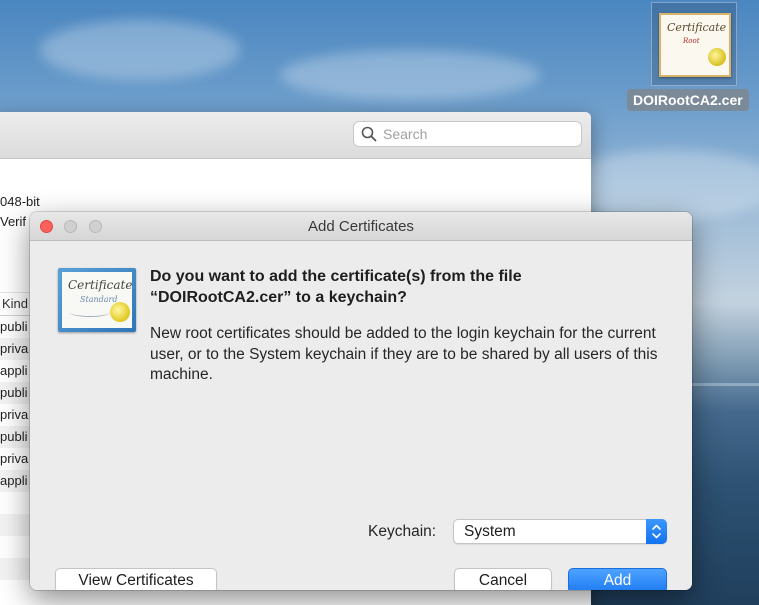 The height and width of the screenshot is (605, 759). Describe the element at coordinates (691, 41) in the screenshot. I see `paper-subtitle: Root` at that location.